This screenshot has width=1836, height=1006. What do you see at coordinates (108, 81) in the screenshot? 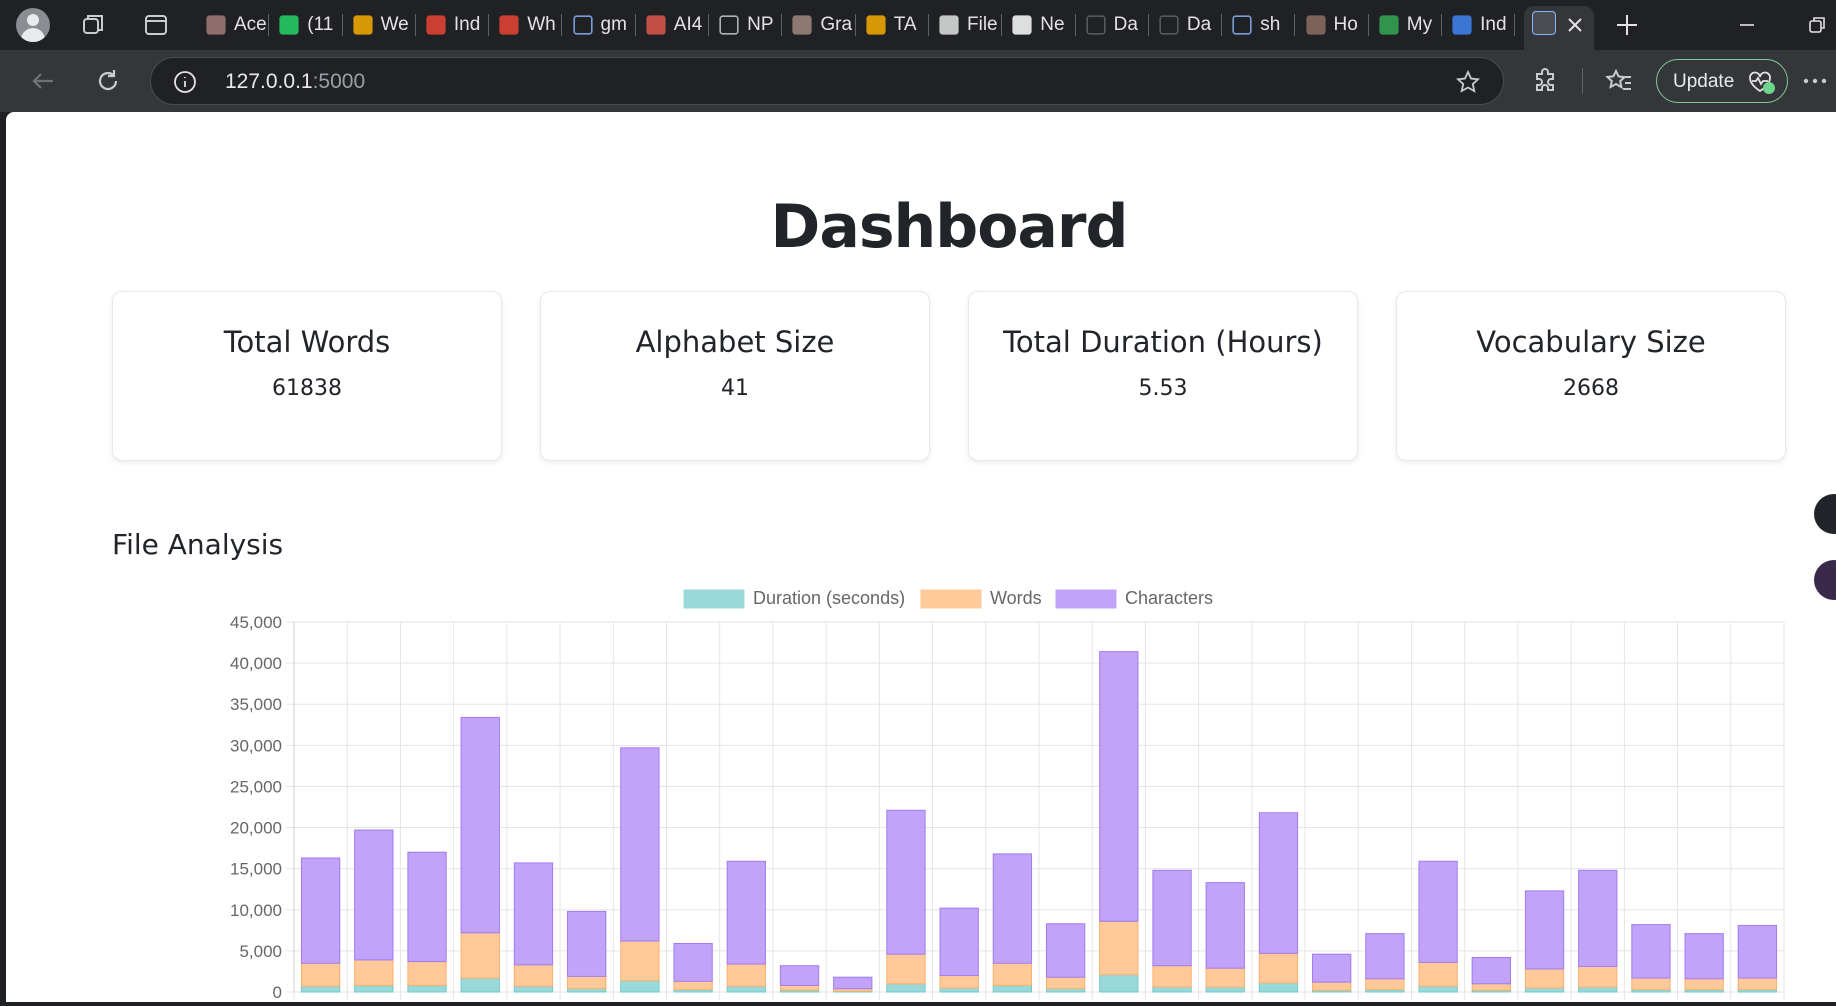
I see `reload-icon` at bounding box center [108, 81].